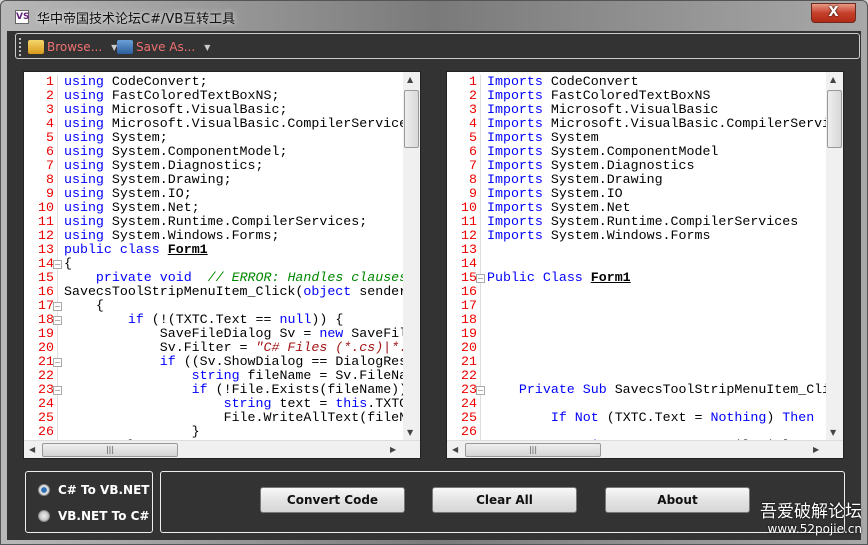 This screenshot has height=545, width=868. Describe the element at coordinates (637, 278) in the screenshot. I see `code-line: 15 Public Class Form1 −` at that location.